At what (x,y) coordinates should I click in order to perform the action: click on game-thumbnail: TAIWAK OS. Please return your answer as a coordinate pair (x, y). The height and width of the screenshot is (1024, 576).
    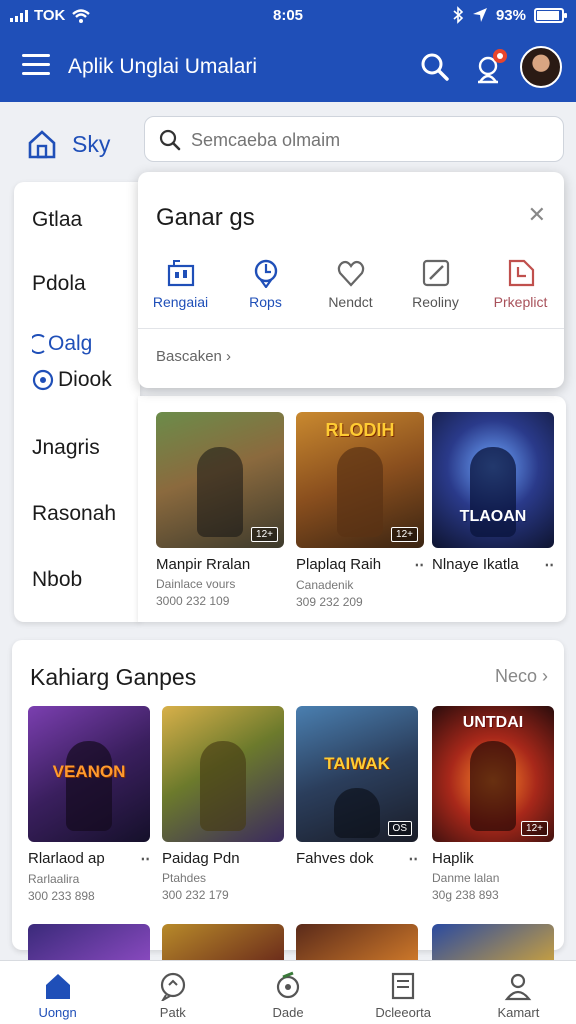
    Looking at the image, I should click on (357, 774).